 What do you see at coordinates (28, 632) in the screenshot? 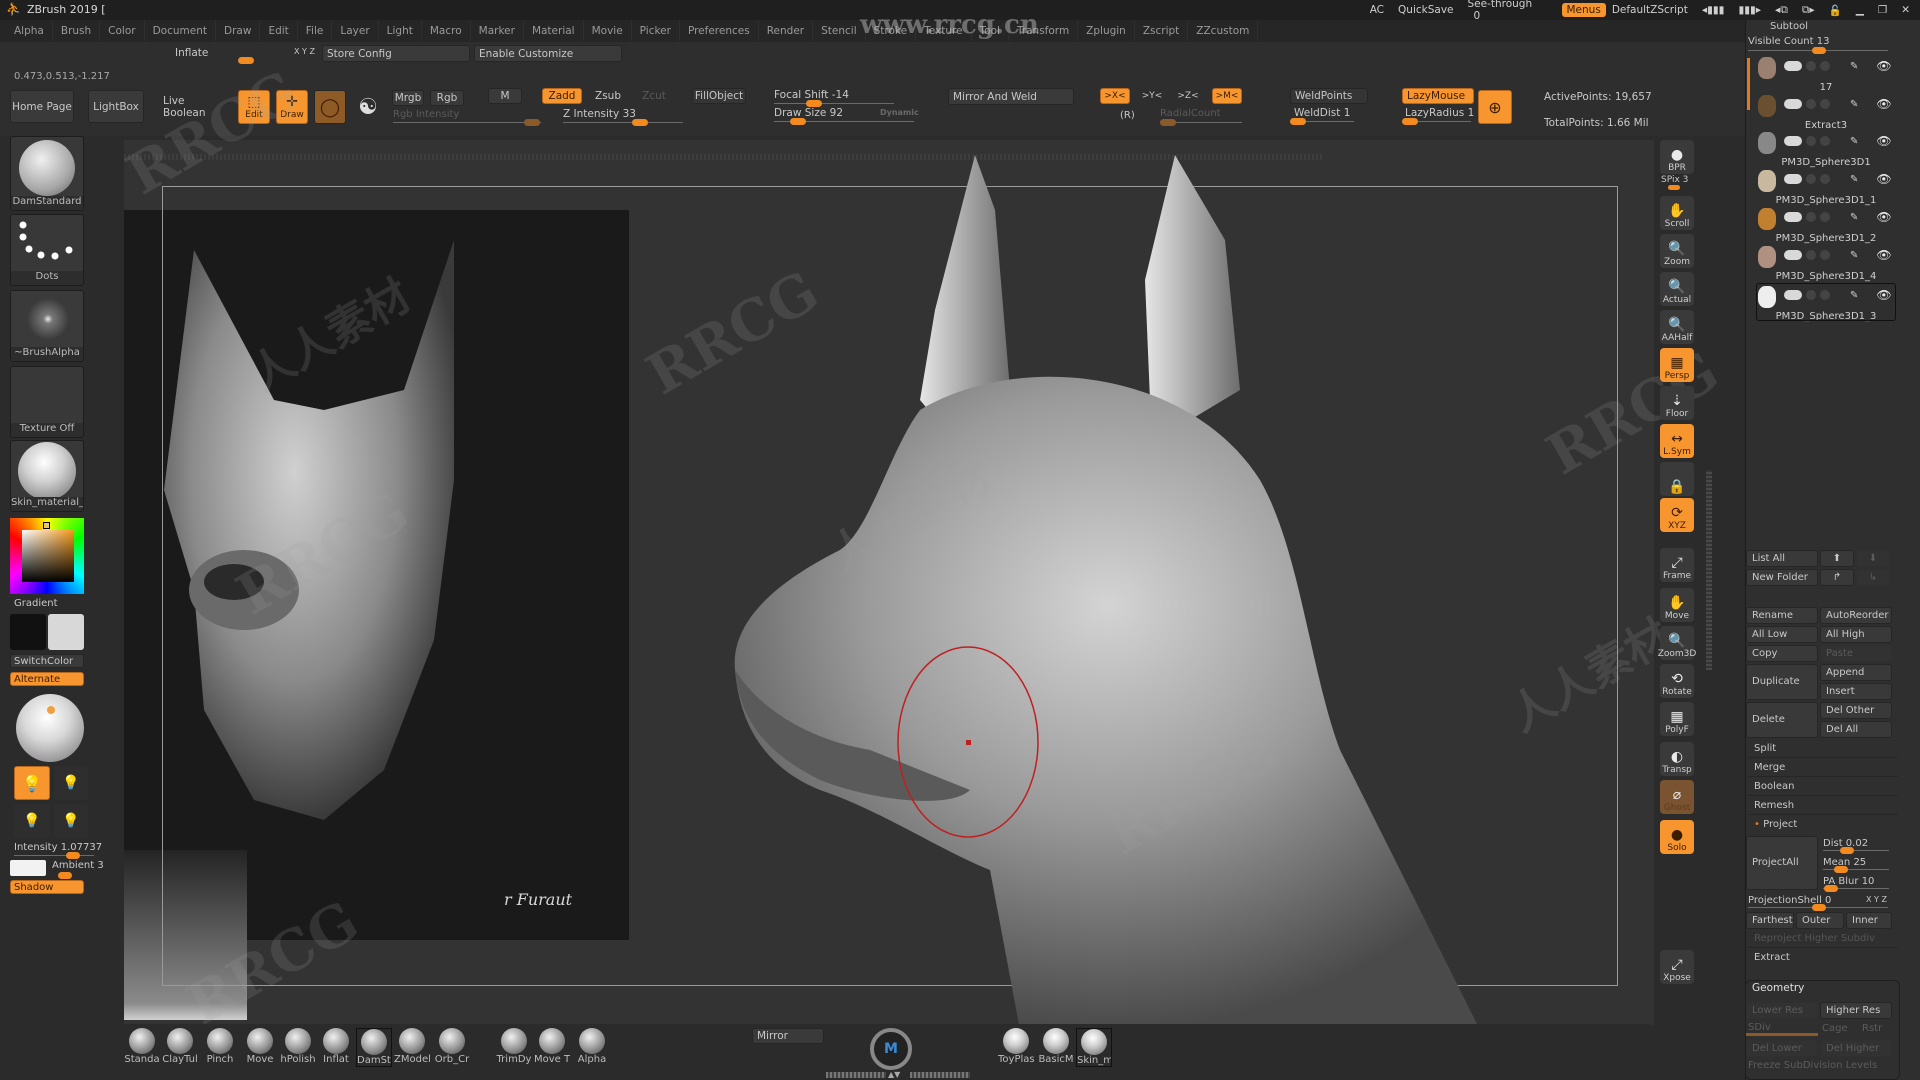
I see `main-color-swatch` at bounding box center [28, 632].